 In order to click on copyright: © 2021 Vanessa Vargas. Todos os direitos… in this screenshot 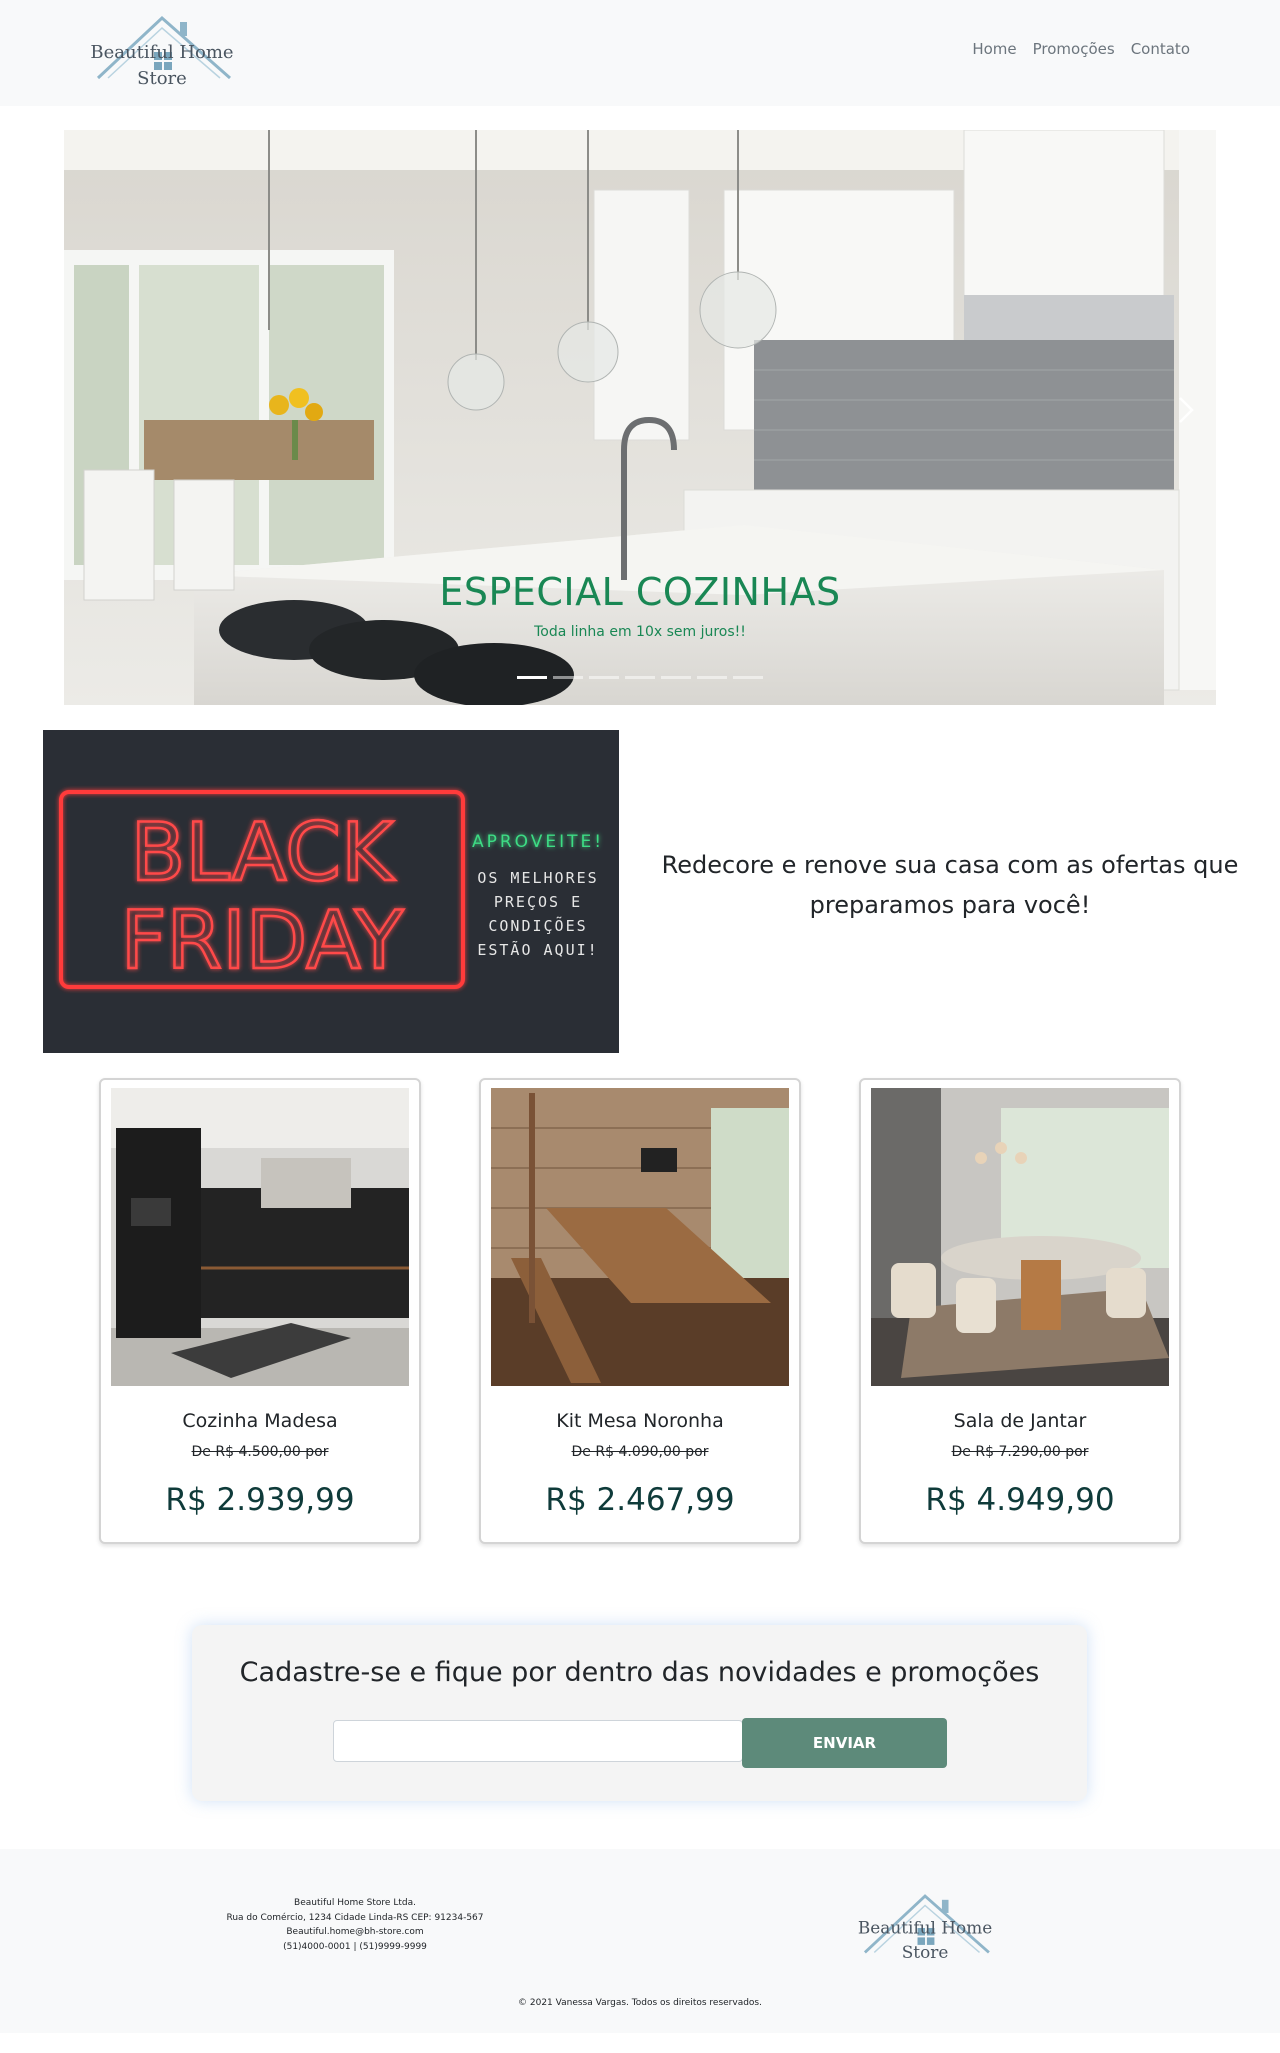, I will do `click(640, 2003)`.